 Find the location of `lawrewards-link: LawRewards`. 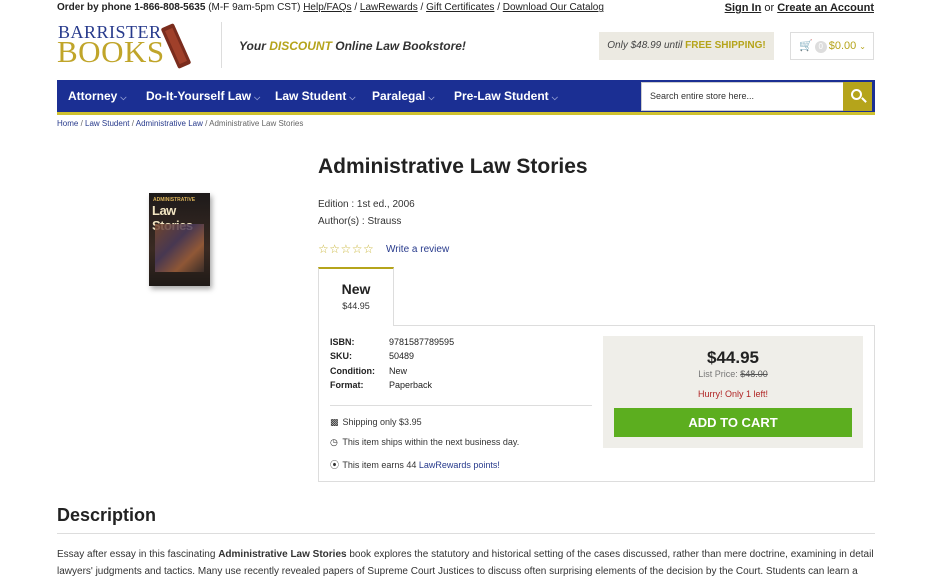

lawrewards-link: LawRewards is located at coordinates (389, 7).